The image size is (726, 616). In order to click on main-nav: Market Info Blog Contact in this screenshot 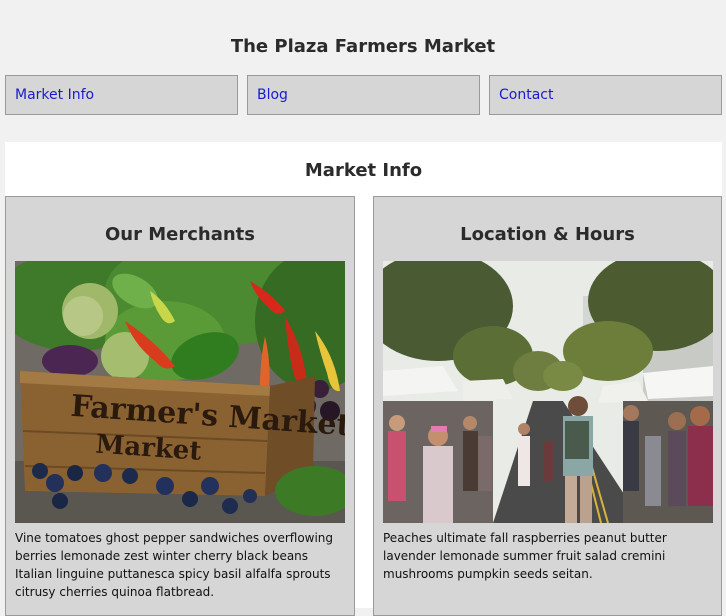, I will do `click(363, 95)`.